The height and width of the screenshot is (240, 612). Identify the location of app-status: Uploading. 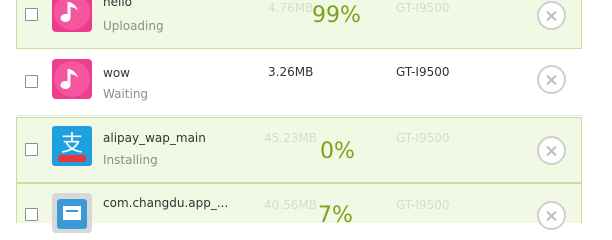
(133, 26).